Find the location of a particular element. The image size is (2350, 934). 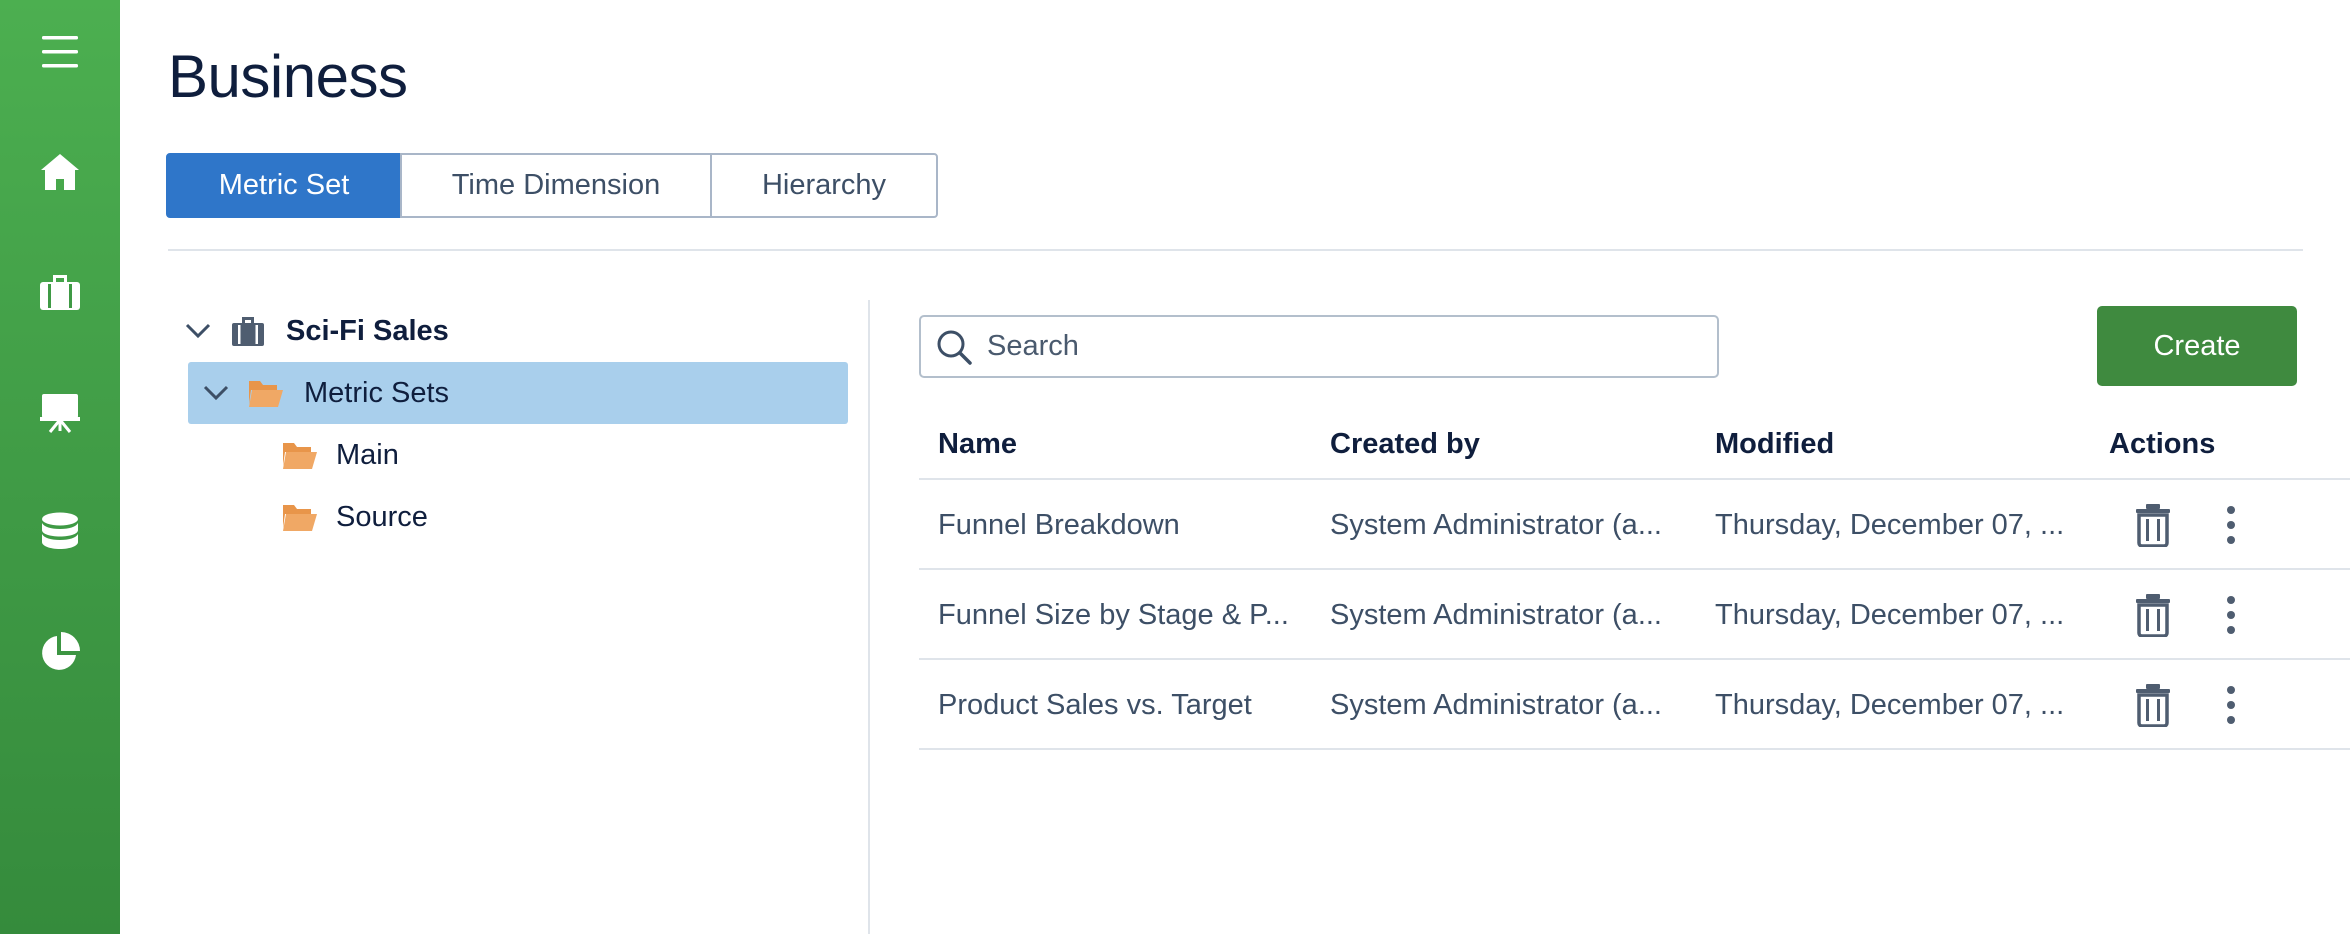

create-button: Create is located at coordinates (2197, 346).